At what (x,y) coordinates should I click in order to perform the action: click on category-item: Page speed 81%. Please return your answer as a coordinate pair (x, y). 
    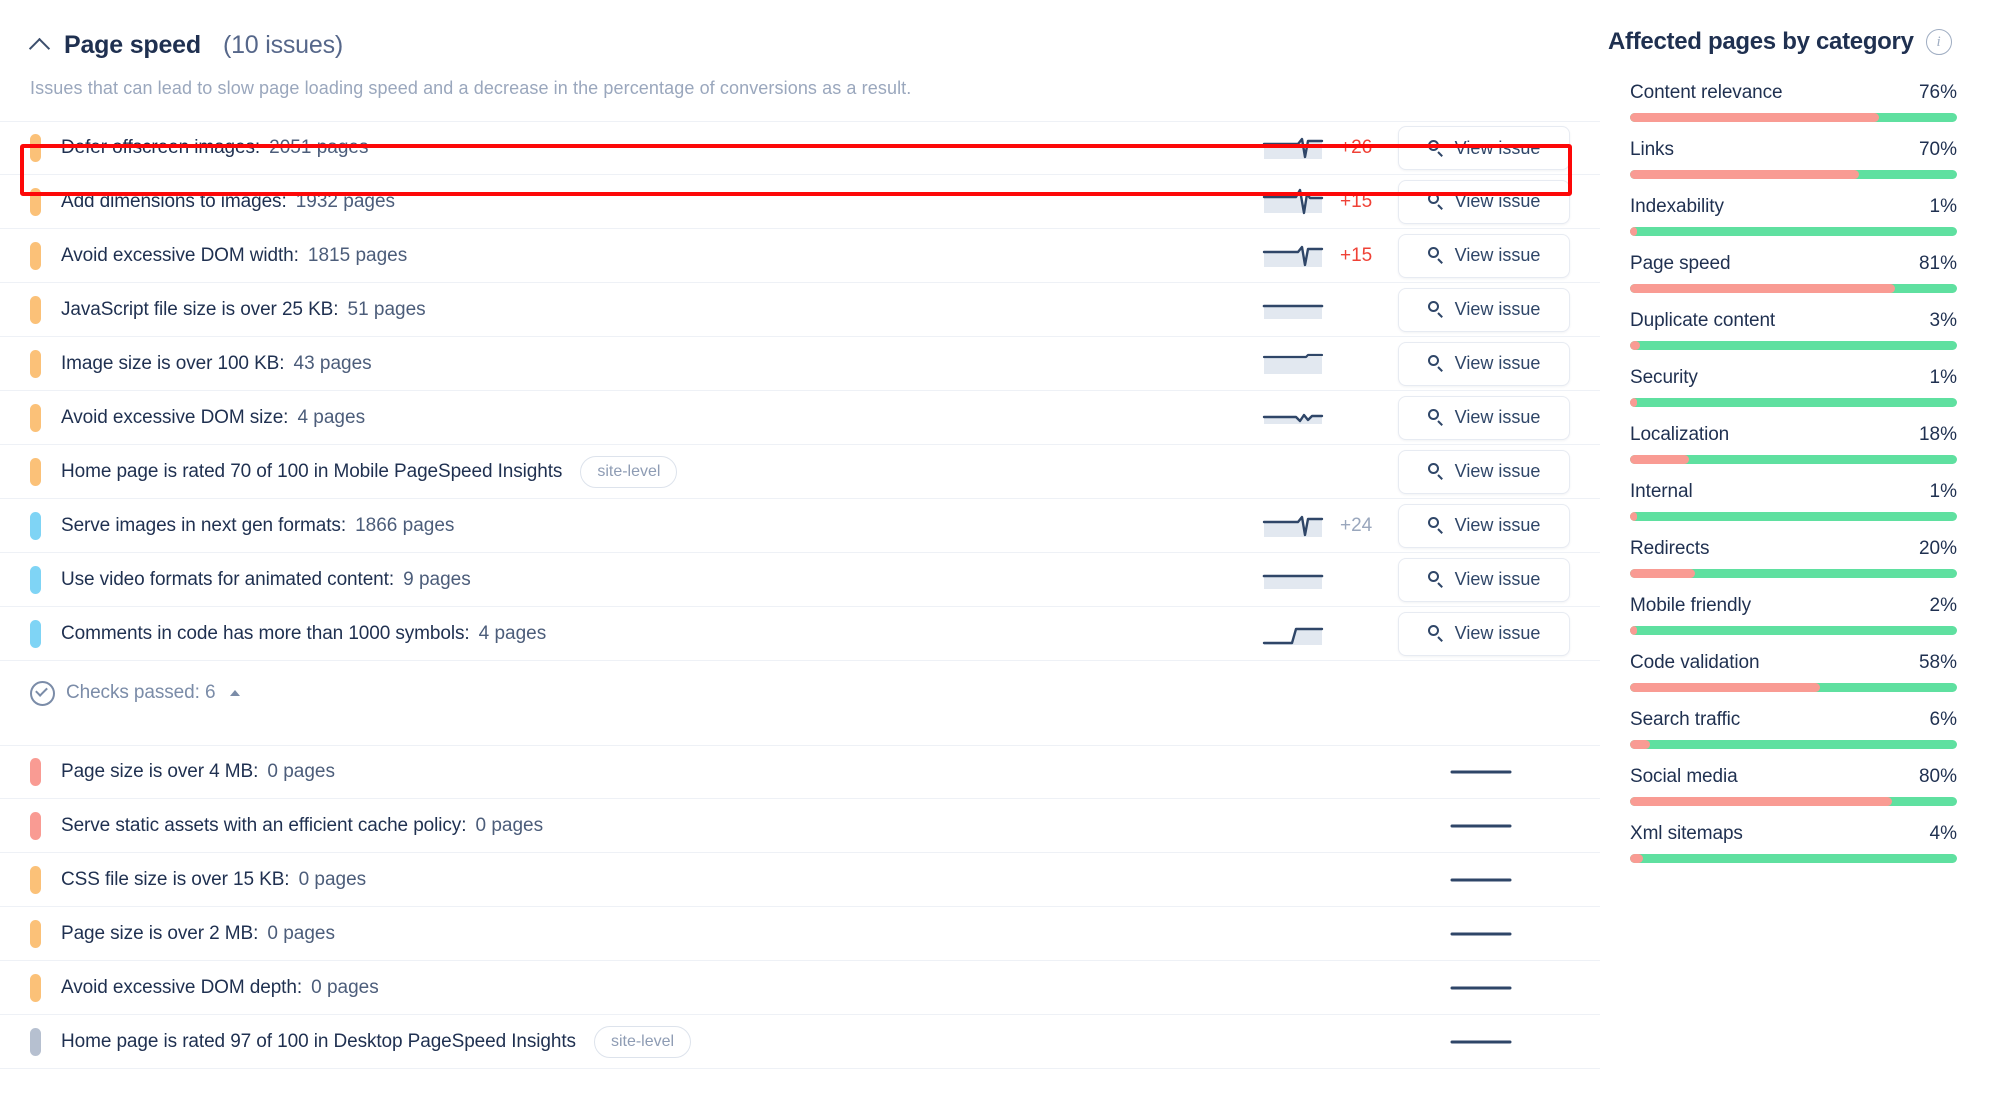
    Looking at the image, I should click on (1793, 273).